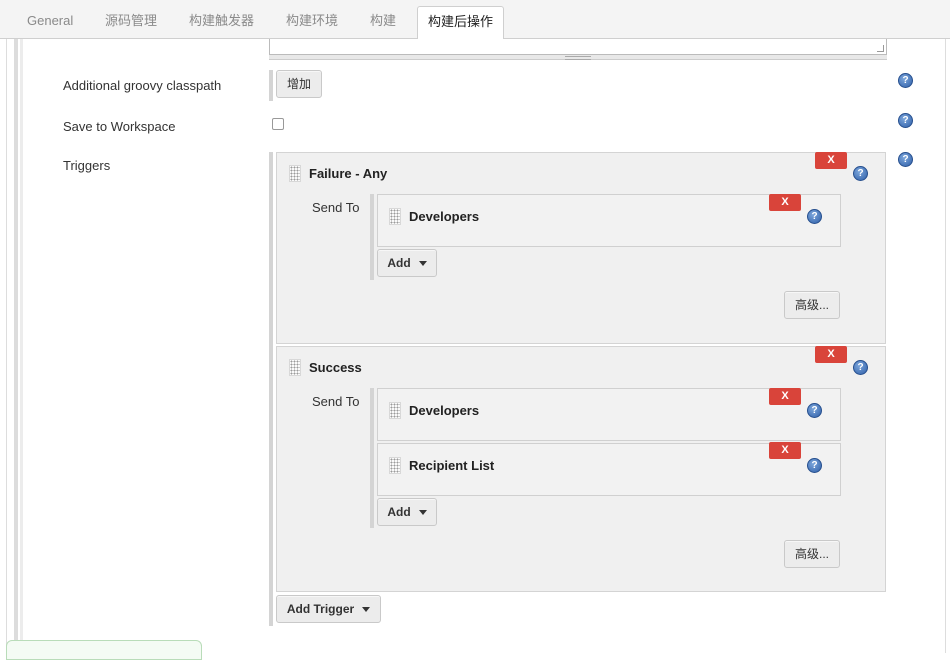 The width and height of the screenshot is (950, 660). What do you see at coordinates (119, 126) in the screenshot?
I see `save-to-workspace-label: Save to Workspace` at bounding box center [119, 126].